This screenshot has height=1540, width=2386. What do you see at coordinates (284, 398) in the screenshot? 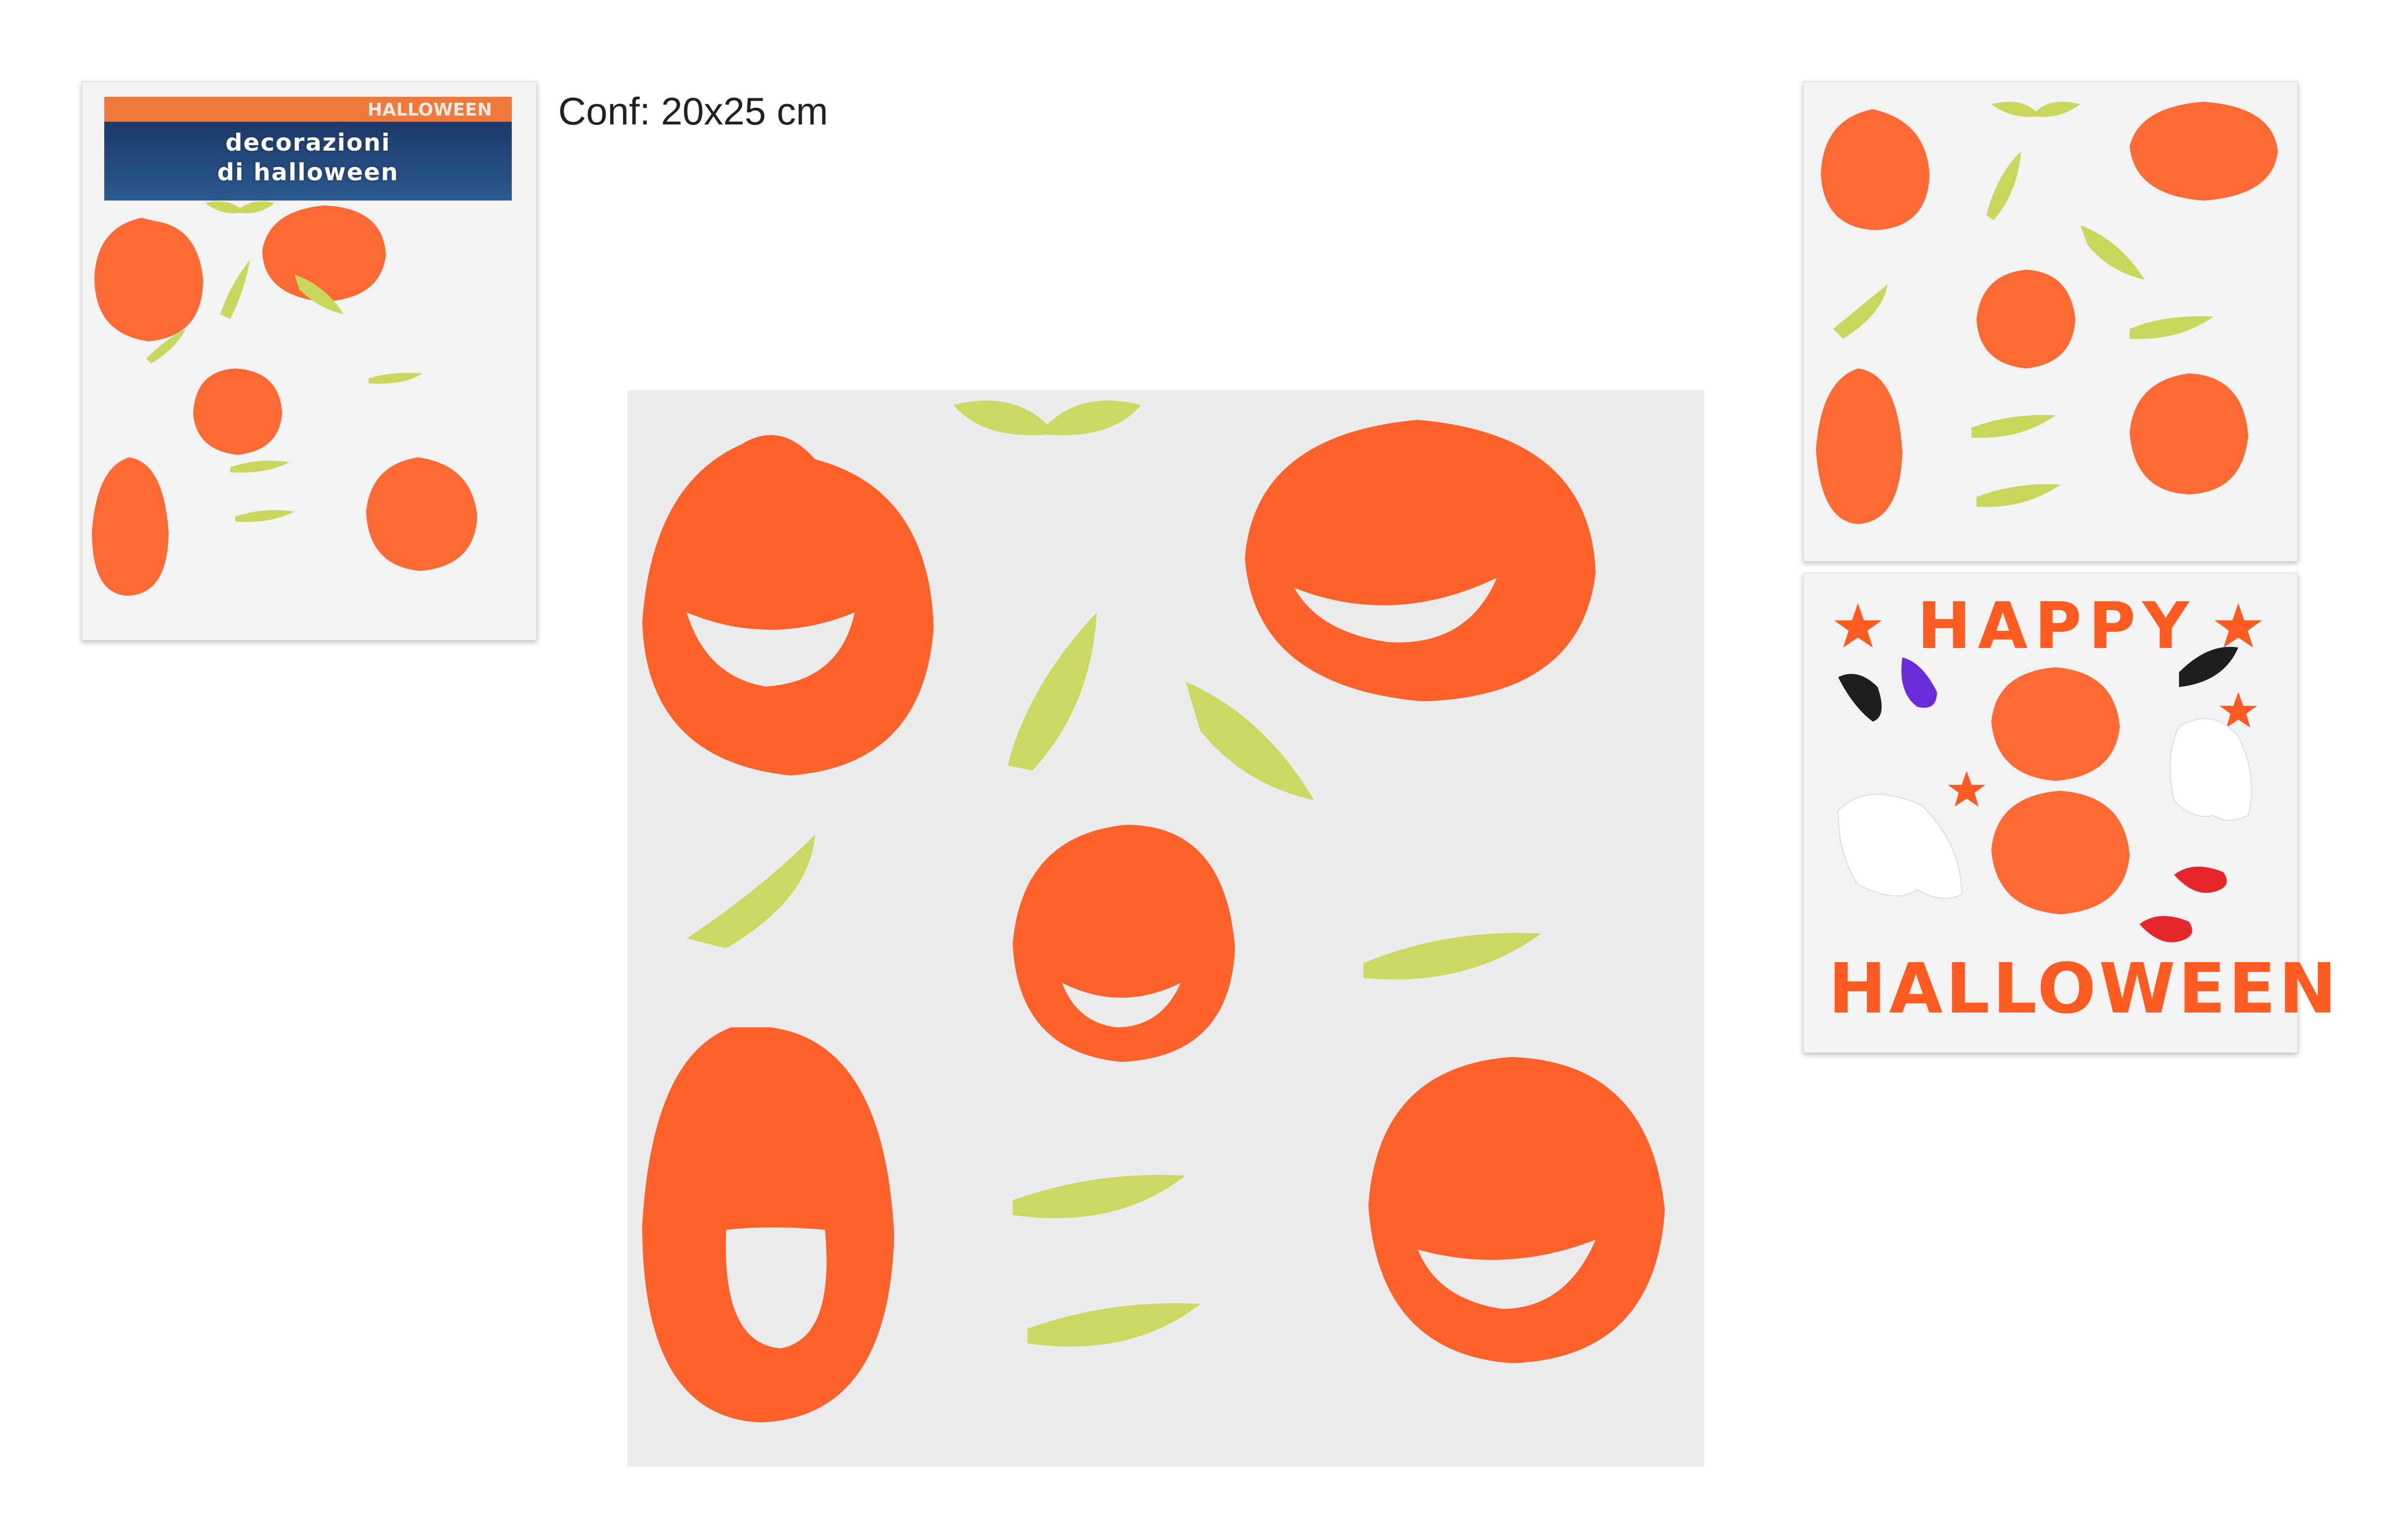
I see `package-stickers` at bounding box center [284, 398].